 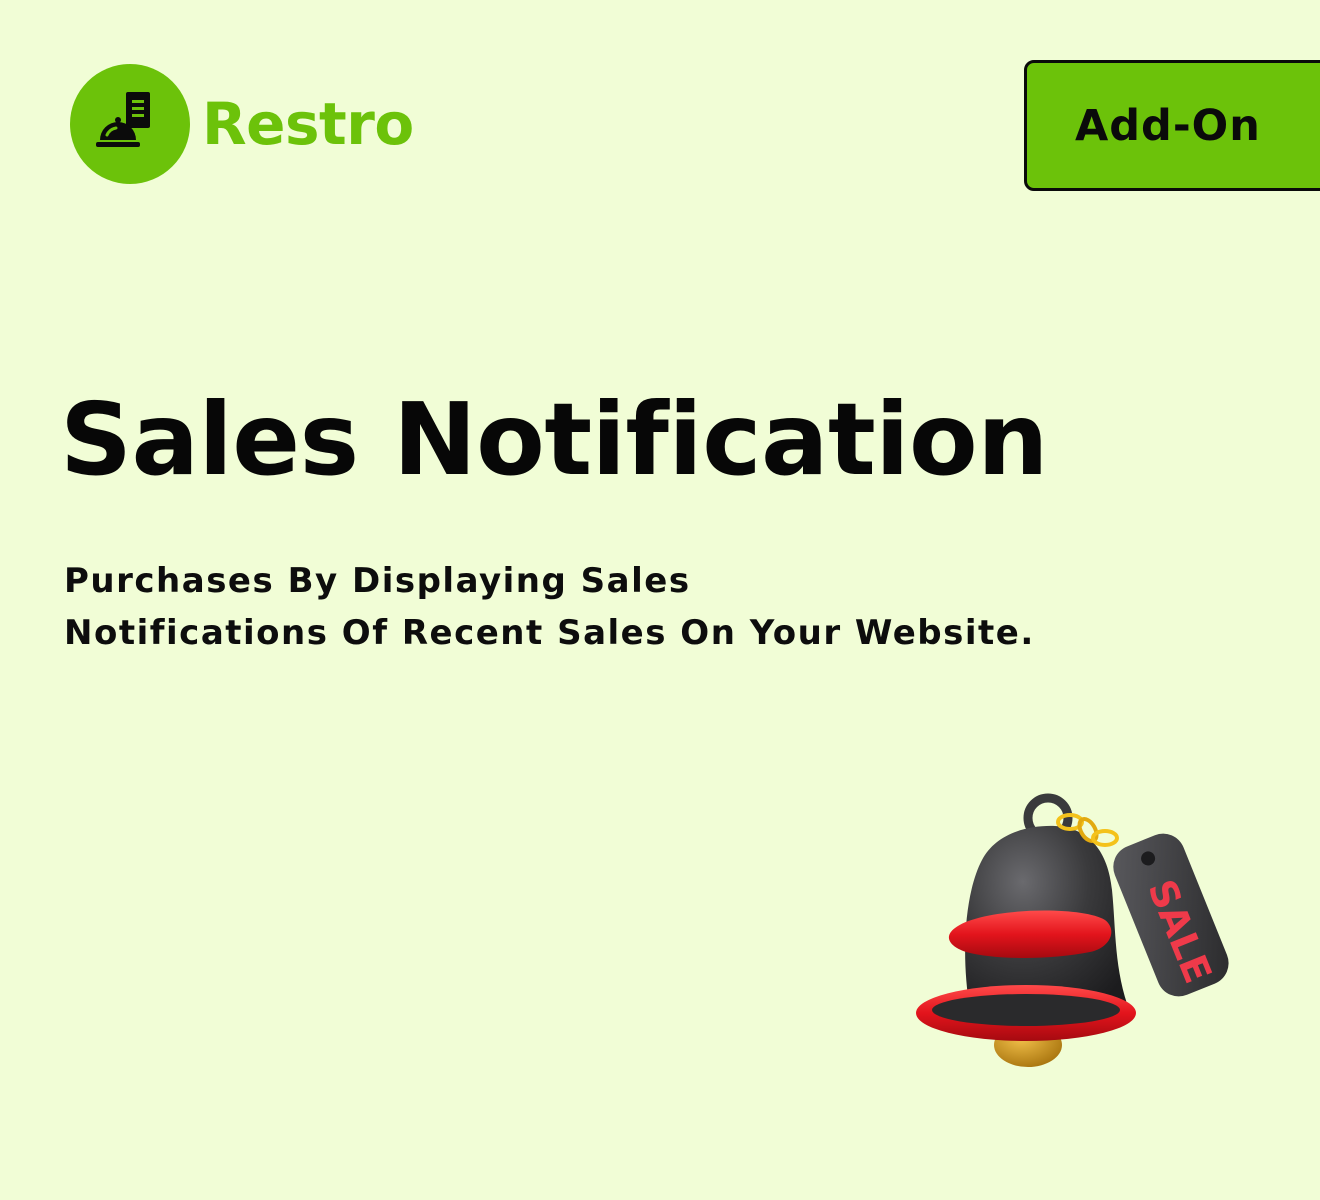 I want to click on page-title: Sales Notification, so click(x=554, y=439).